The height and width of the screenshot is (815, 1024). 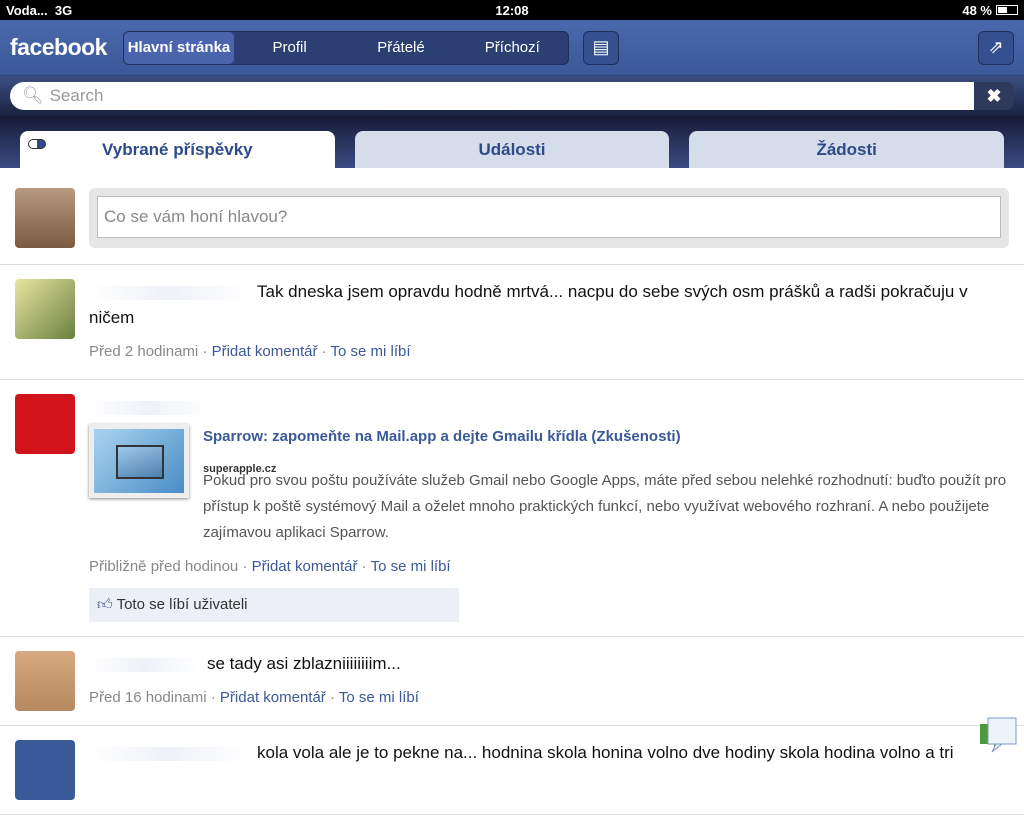 I want to click on notes-icon: ▤, so click(x=601, y=47).